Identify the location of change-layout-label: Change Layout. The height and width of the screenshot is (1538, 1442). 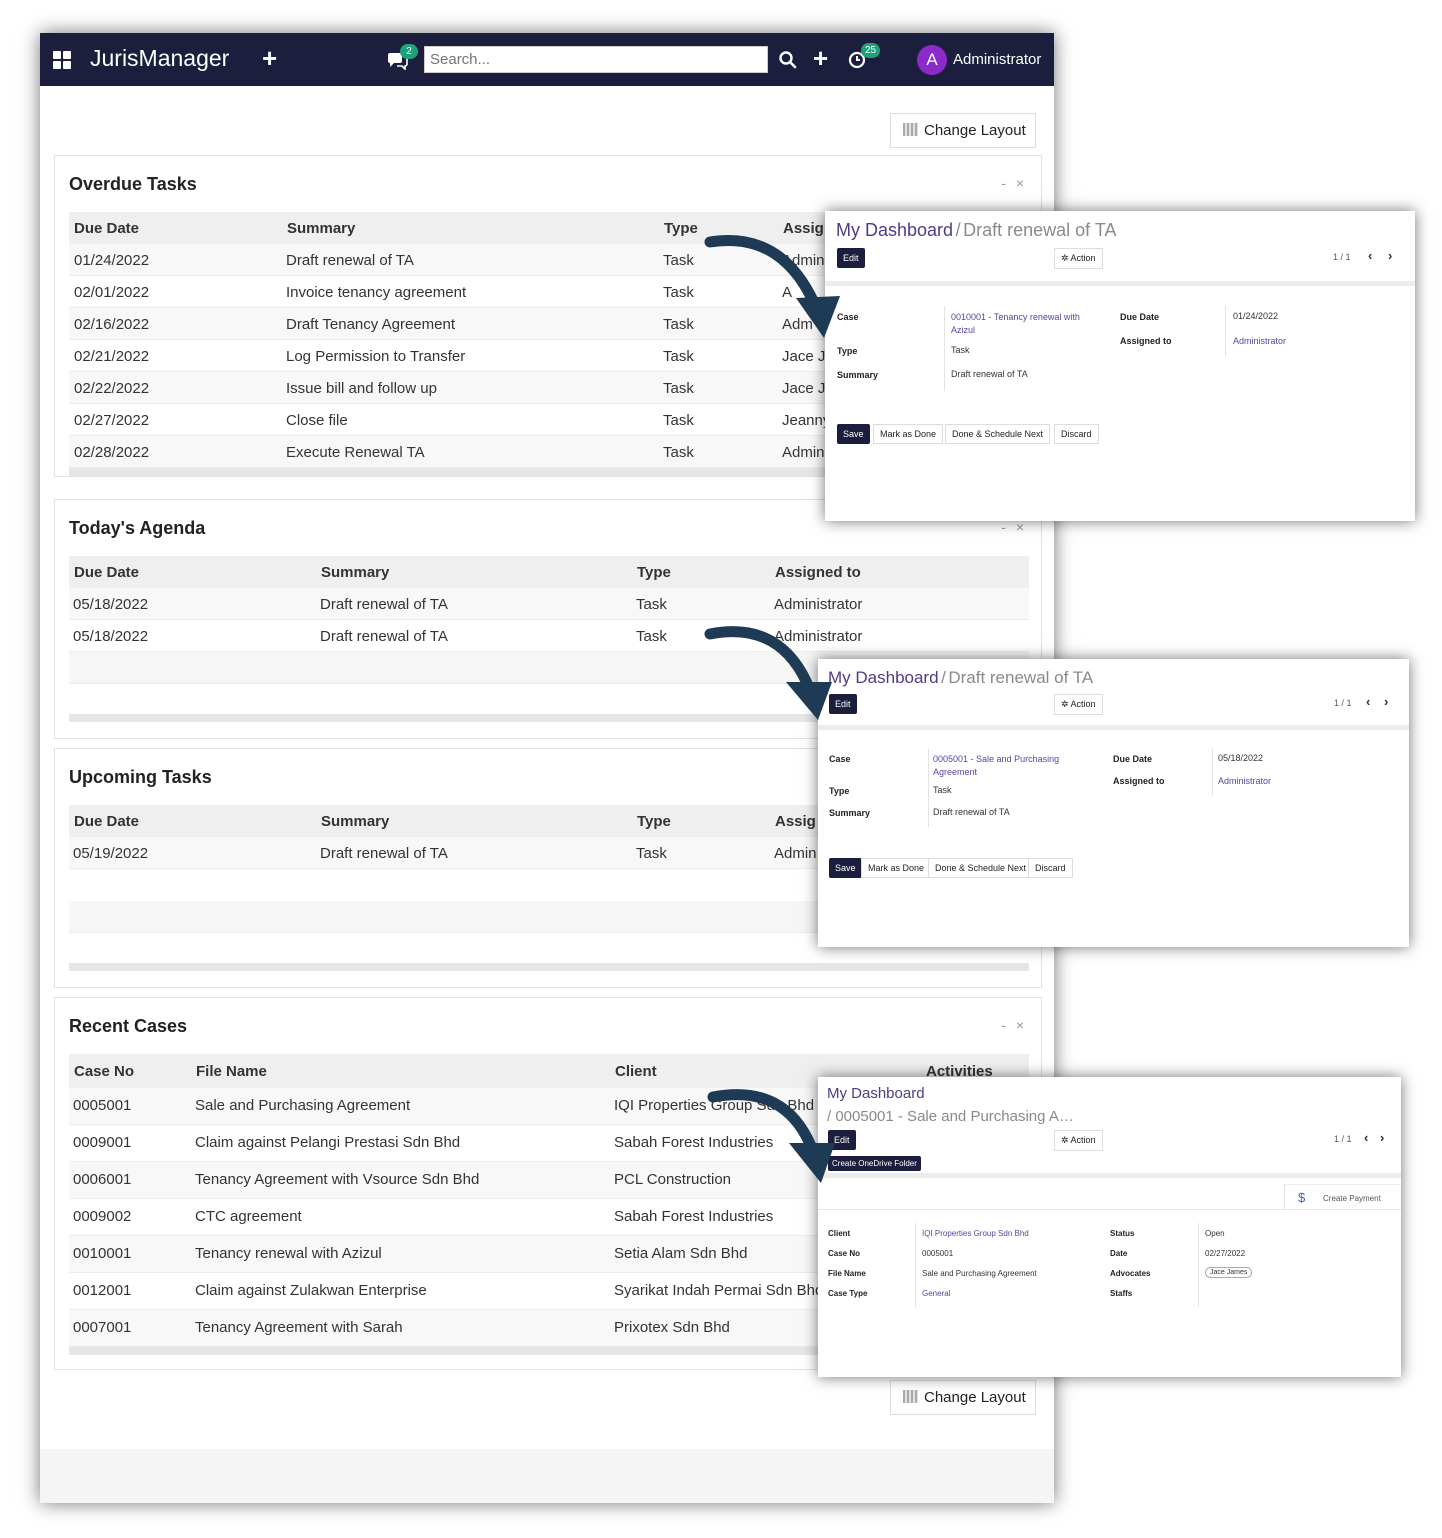
(975, 130).